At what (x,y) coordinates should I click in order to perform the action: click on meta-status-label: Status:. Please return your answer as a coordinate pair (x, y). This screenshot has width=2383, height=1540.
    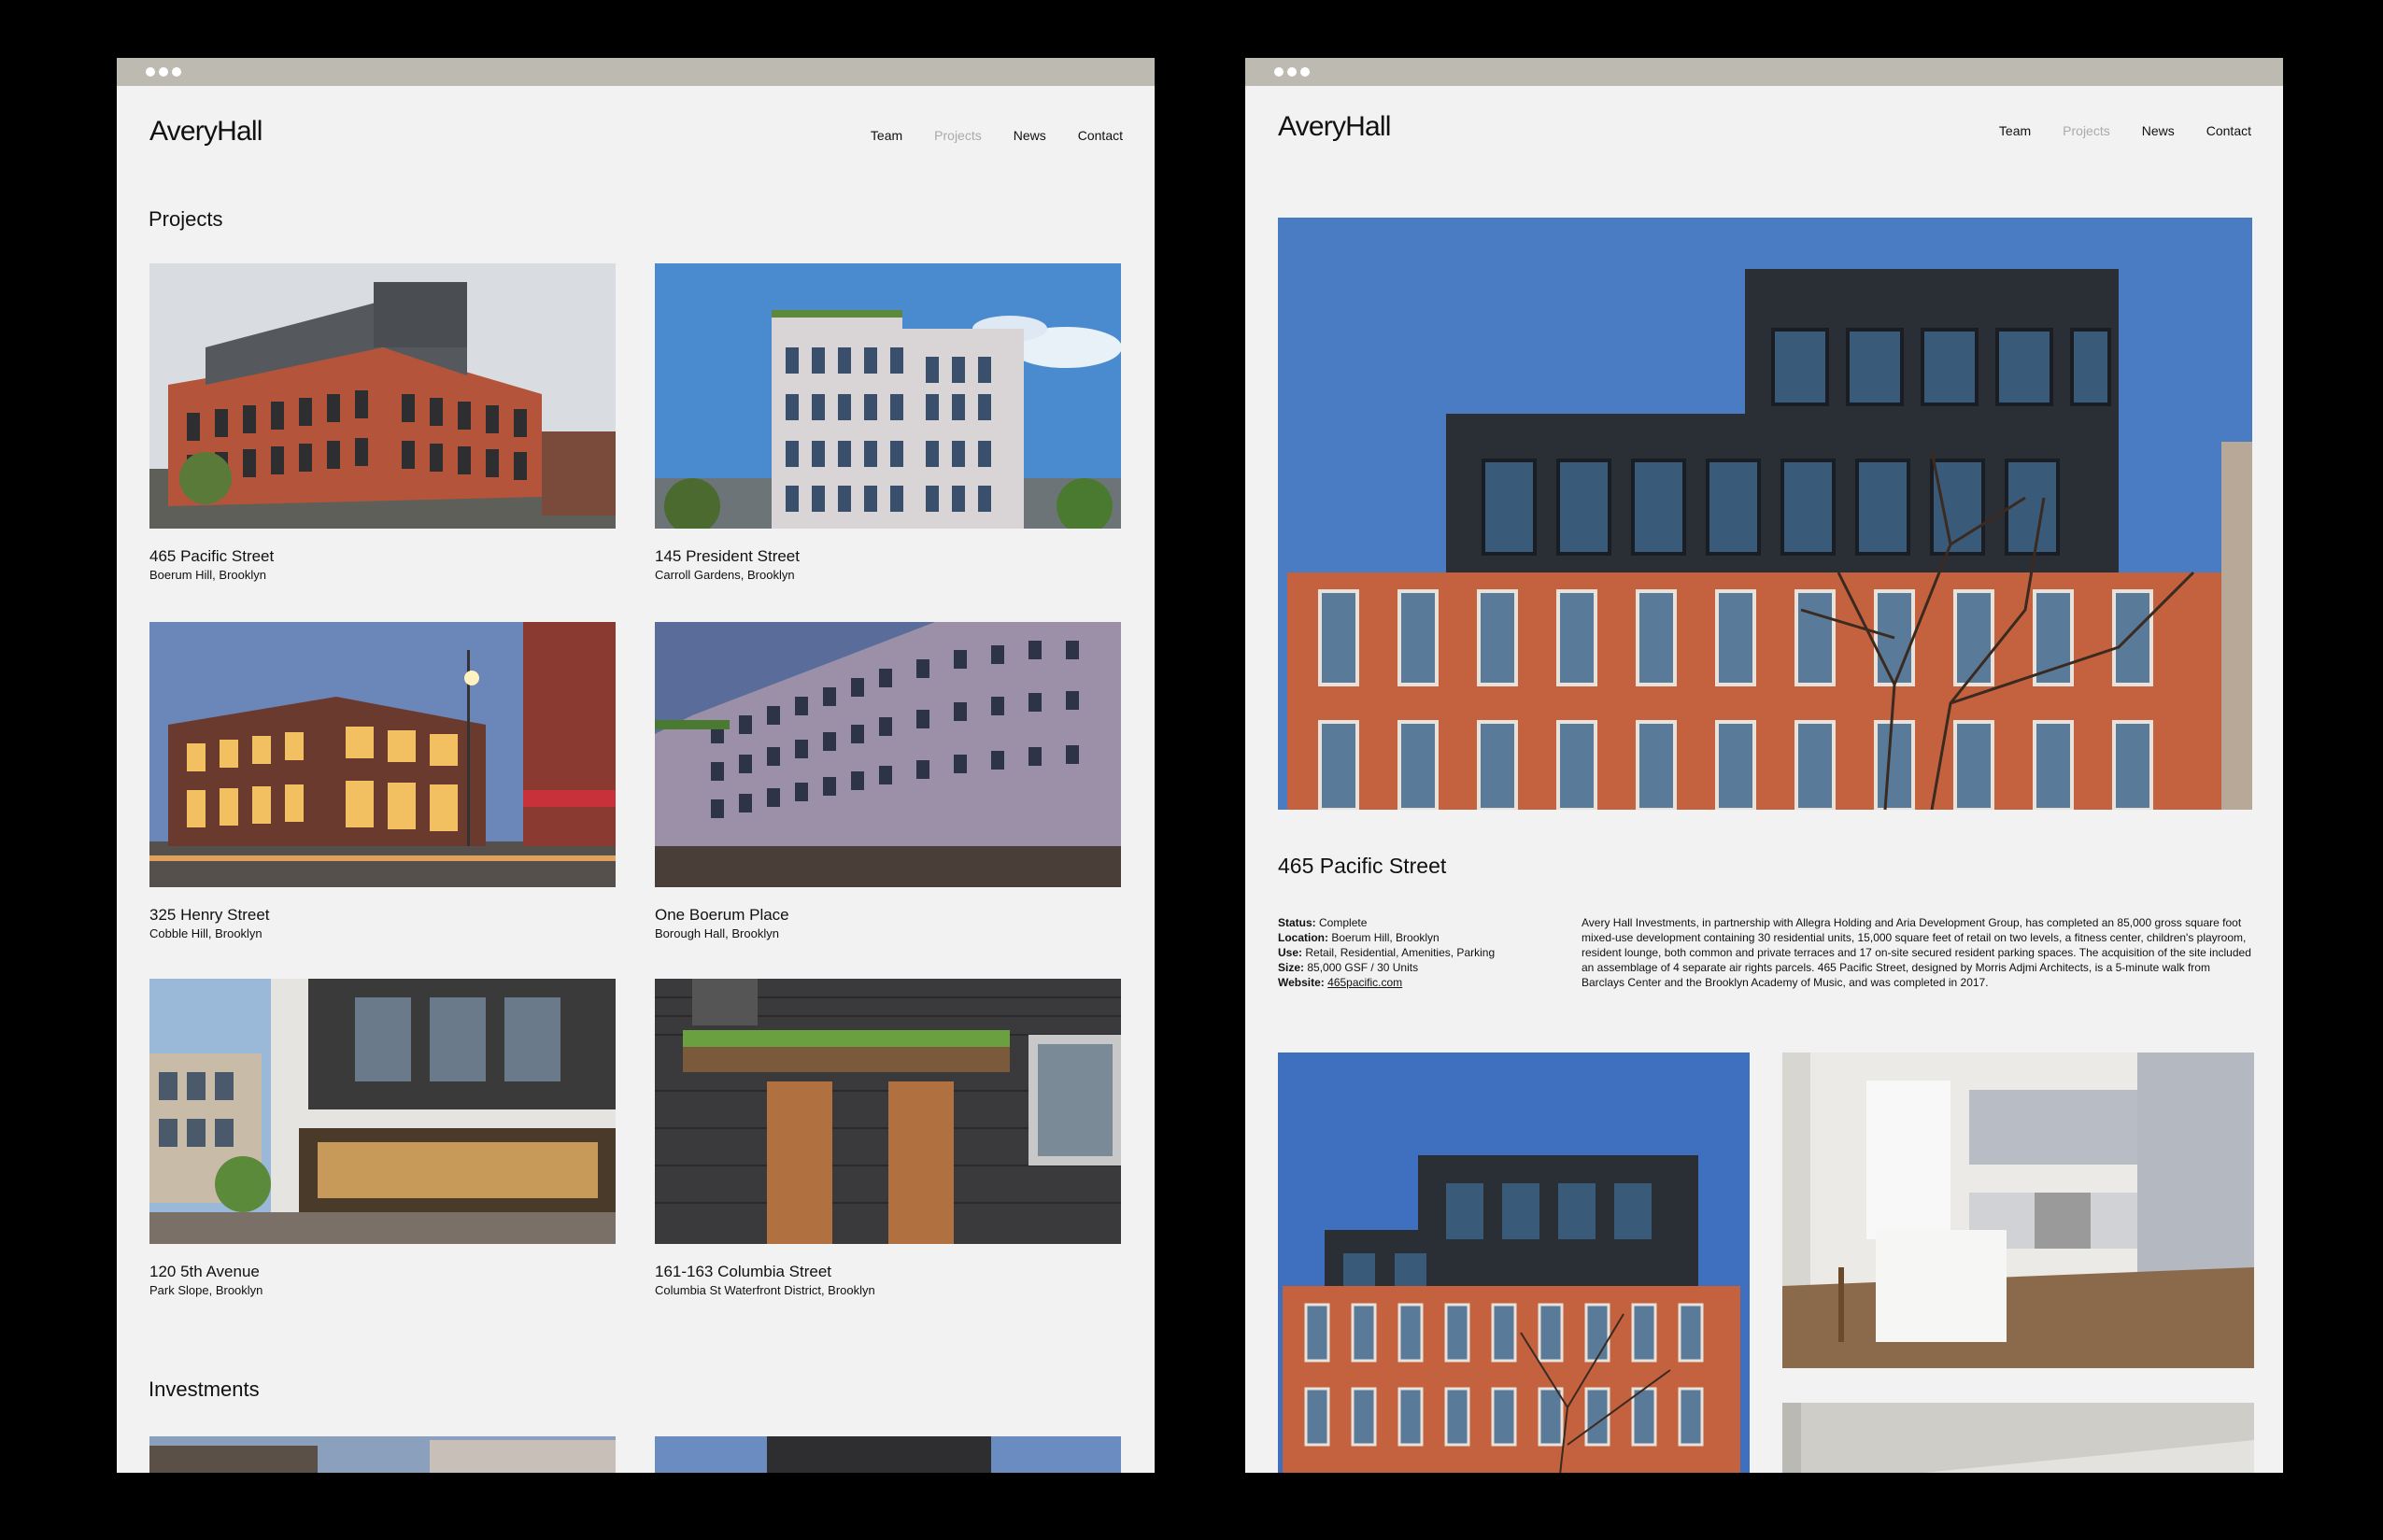
    Looking at the image, I should click on (1297, 922).